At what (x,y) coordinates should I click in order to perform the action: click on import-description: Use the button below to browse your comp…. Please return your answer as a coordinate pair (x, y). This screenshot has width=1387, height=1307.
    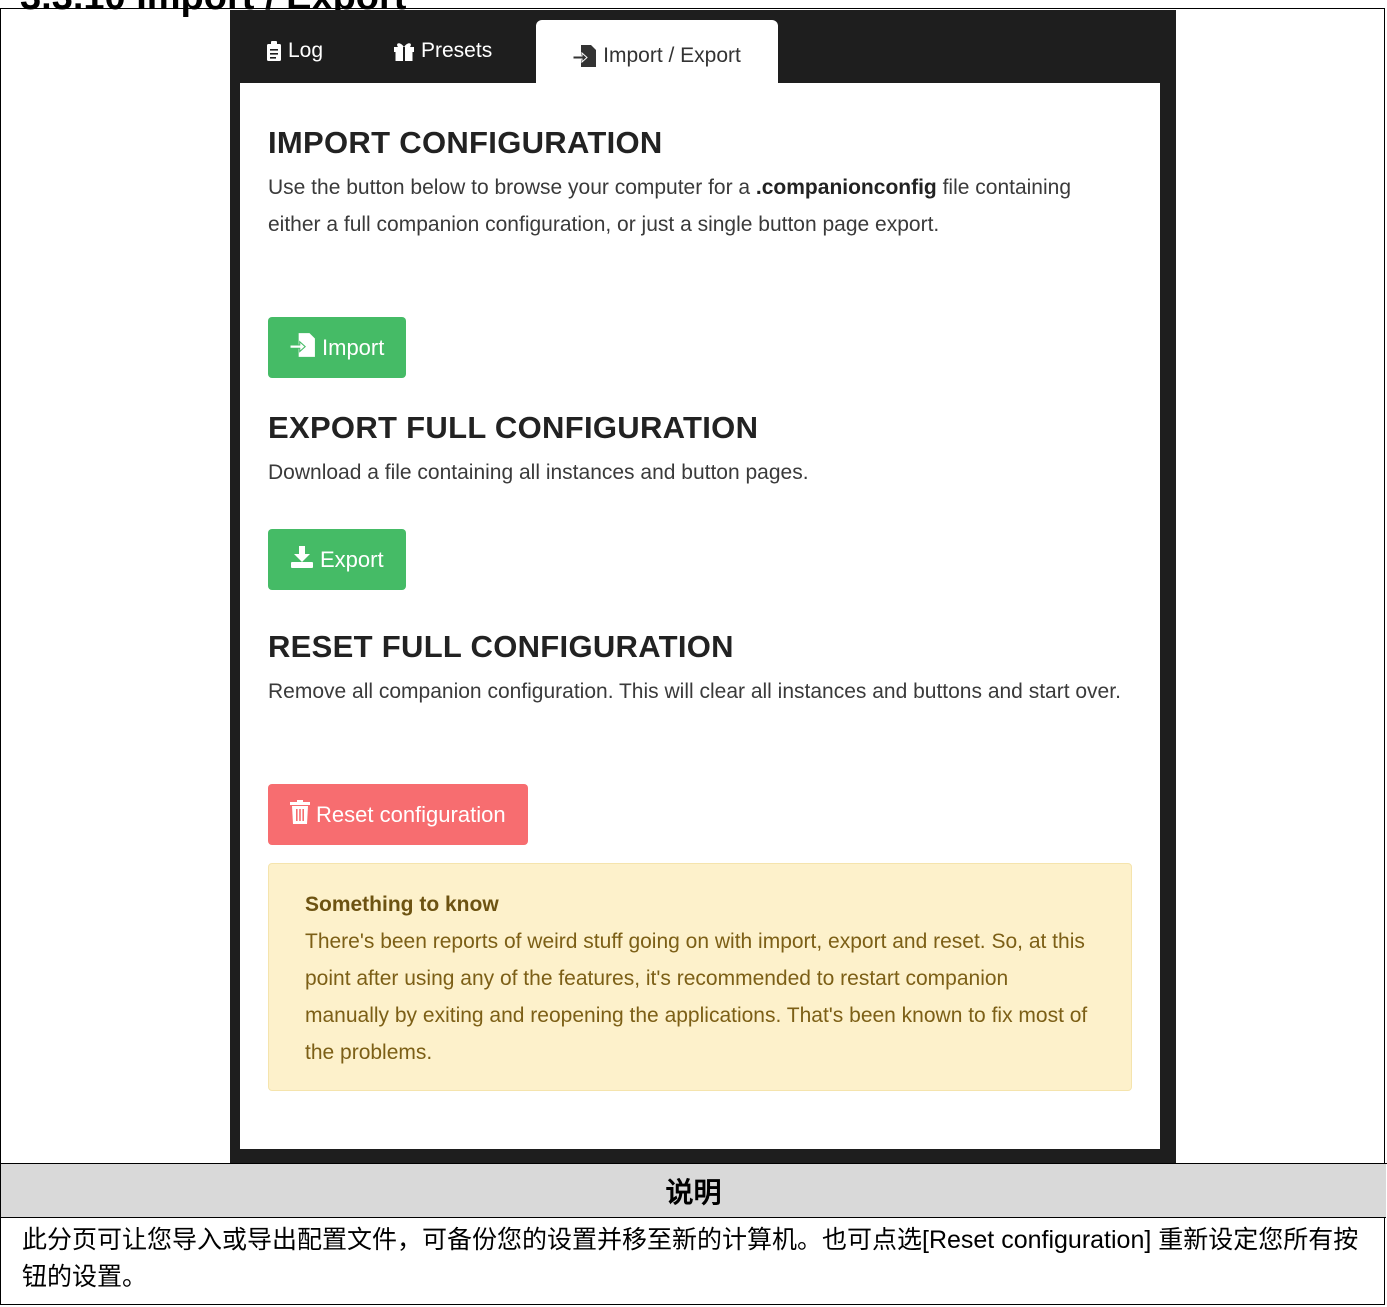
    Looking at the image, I should click on (670, 206).